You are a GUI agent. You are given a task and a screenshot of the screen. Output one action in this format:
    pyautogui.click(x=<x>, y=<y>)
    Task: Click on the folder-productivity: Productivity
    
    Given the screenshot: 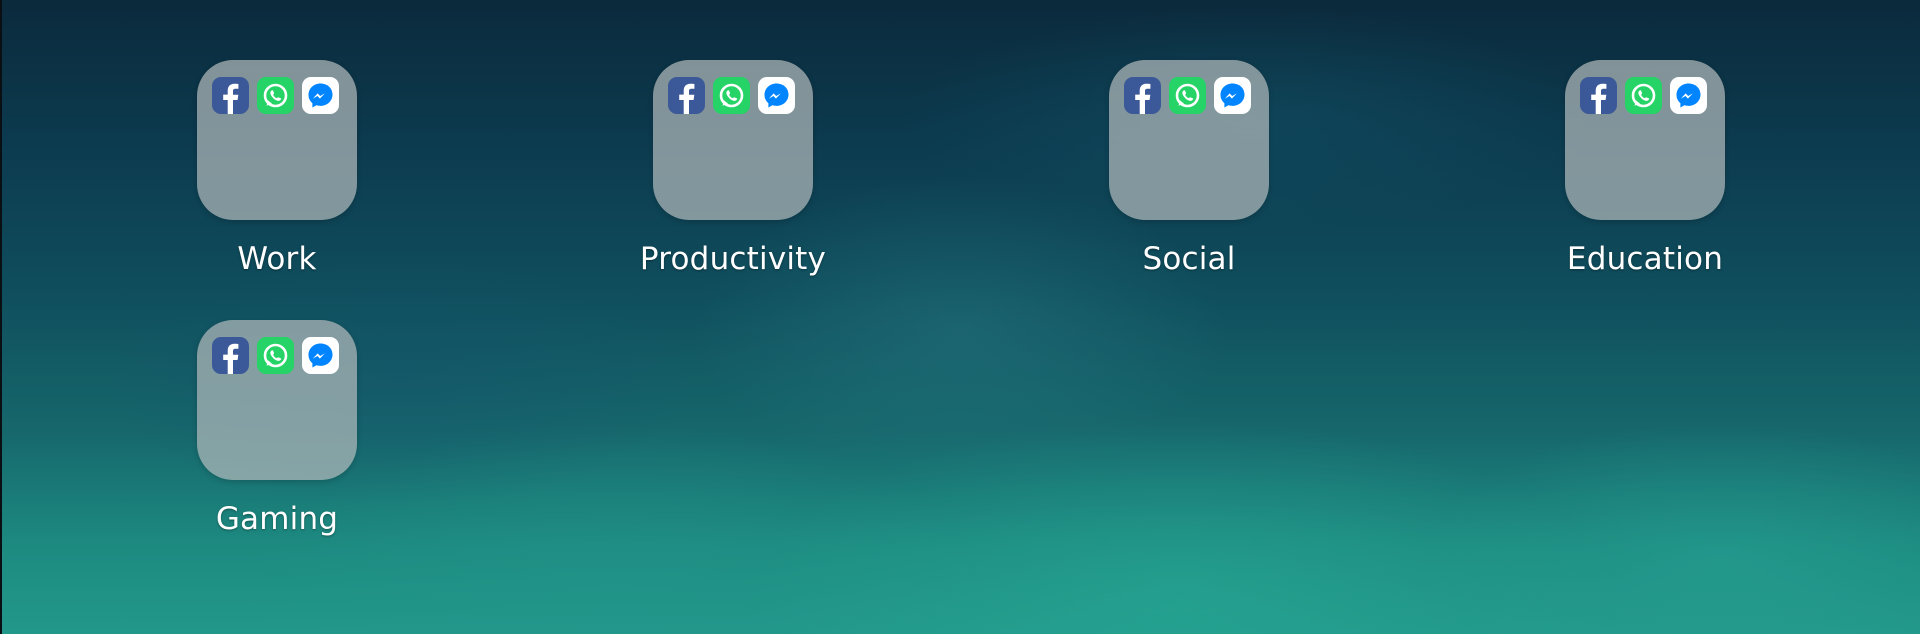 What is the action you would take?
    pyautogui.click(x=733, y=169)
    